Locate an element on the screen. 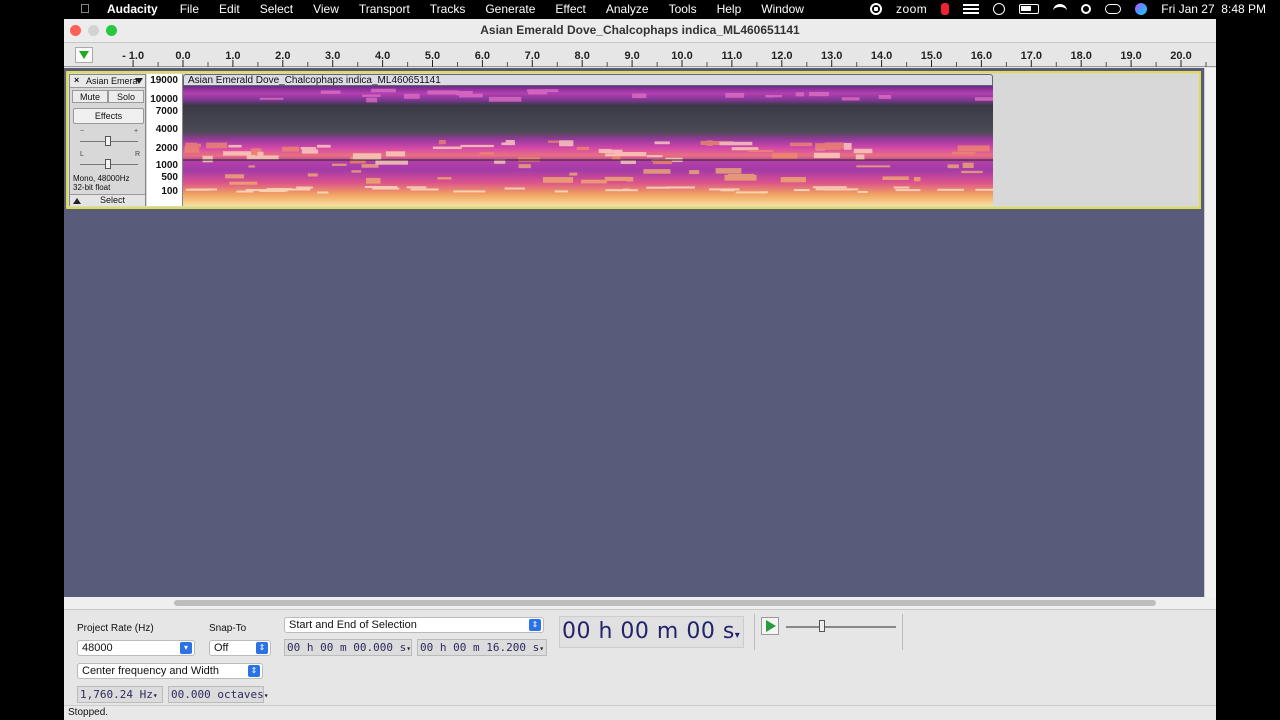 The image size is (1280, 720). menu-generate: Generate is located at coordinates (510, 9).